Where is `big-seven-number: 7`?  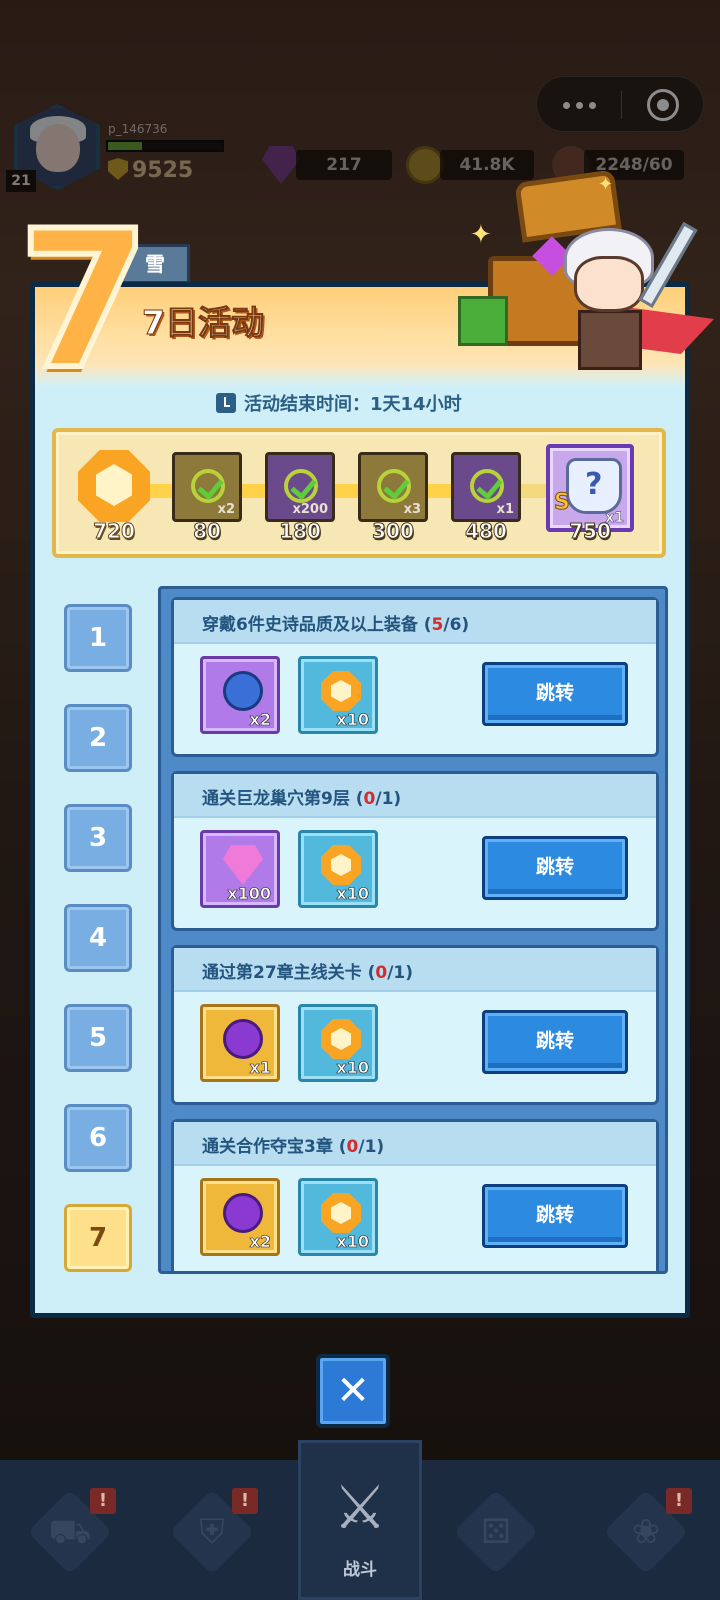
big-seven-number: 7 is located at coordinates (84, 300).